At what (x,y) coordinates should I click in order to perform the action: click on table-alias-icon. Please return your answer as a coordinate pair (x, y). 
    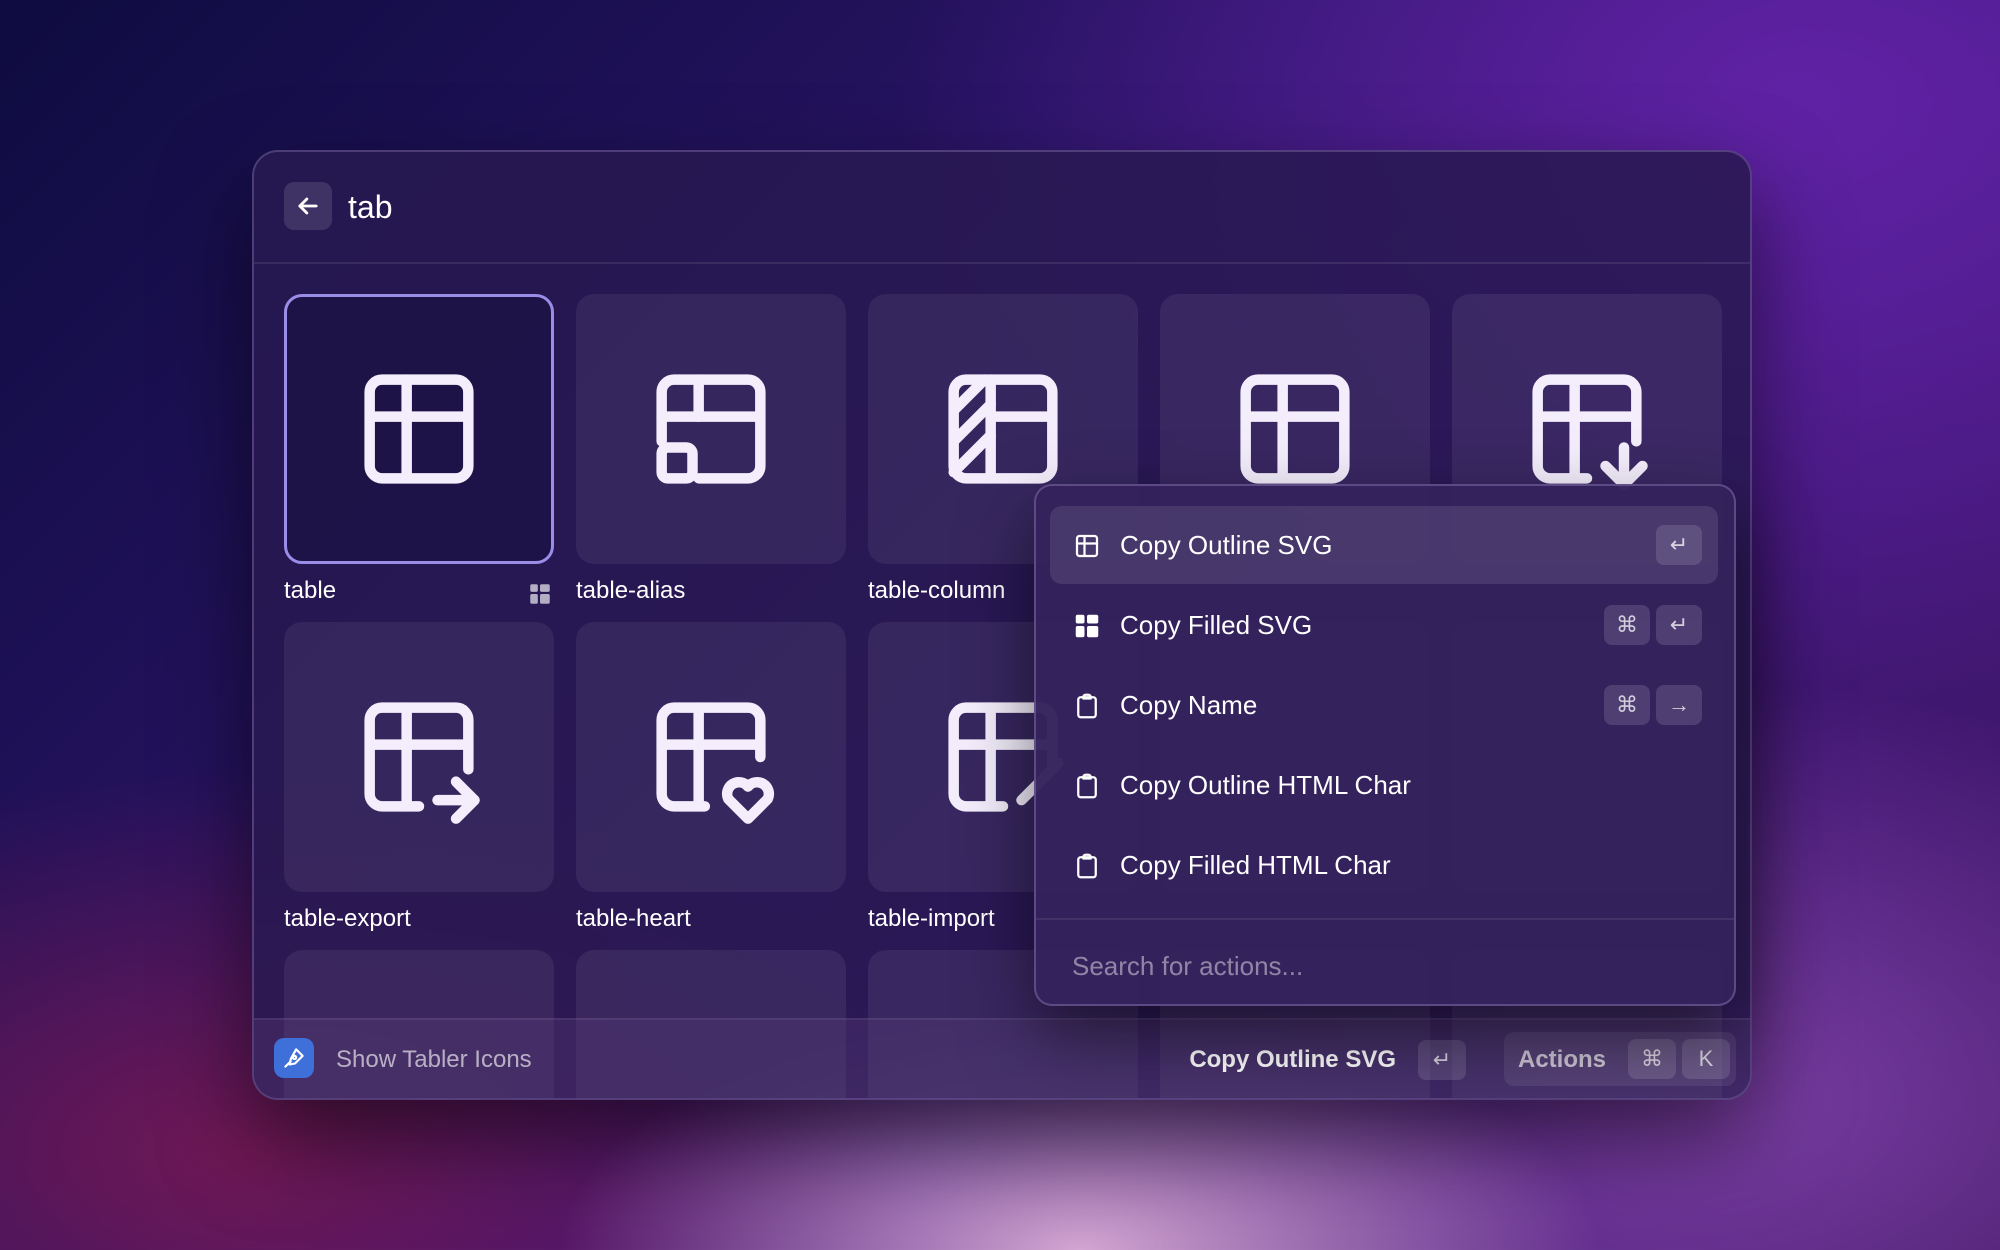
    Looking at the image, I should click on (711, 429).